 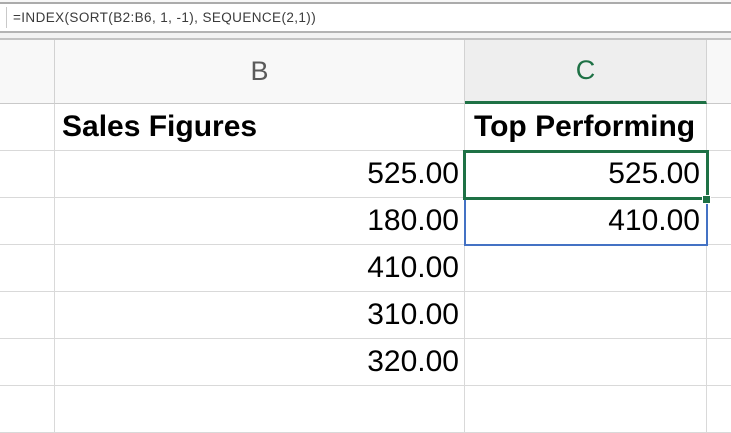 I want to click on cell-d7, so click(x=719, y=409).